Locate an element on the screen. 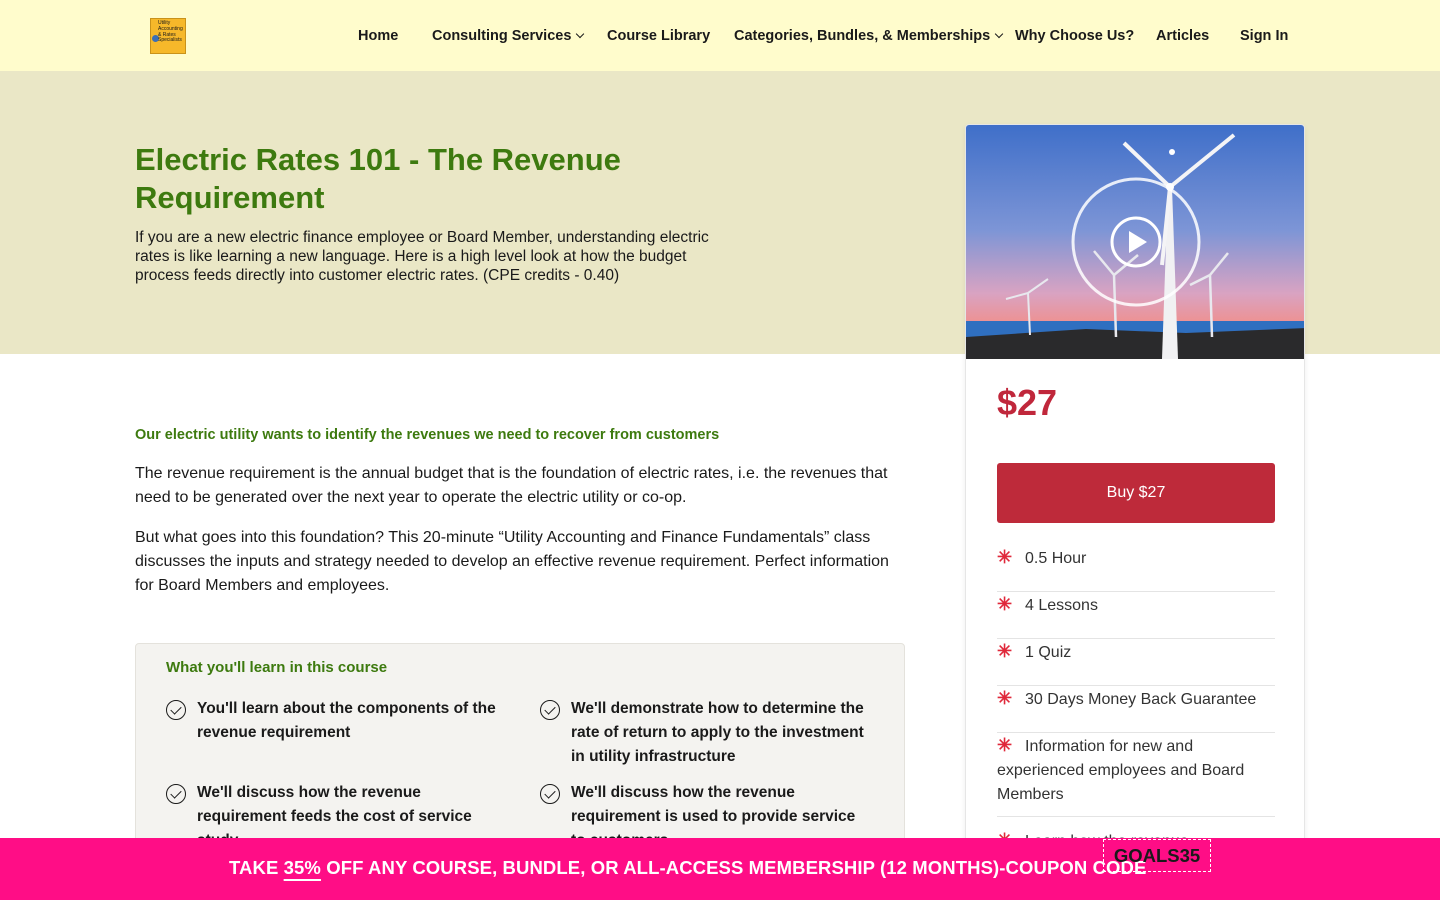  nav-consulting-services: Consulting Services is located at coordinates (508, 35).